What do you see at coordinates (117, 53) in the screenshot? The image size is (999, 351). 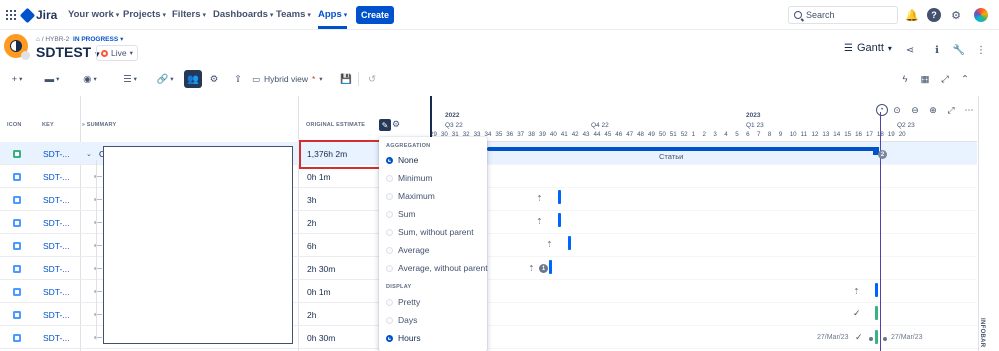 I see `live-selector: Live ▾` at bounding box center [117, 53].